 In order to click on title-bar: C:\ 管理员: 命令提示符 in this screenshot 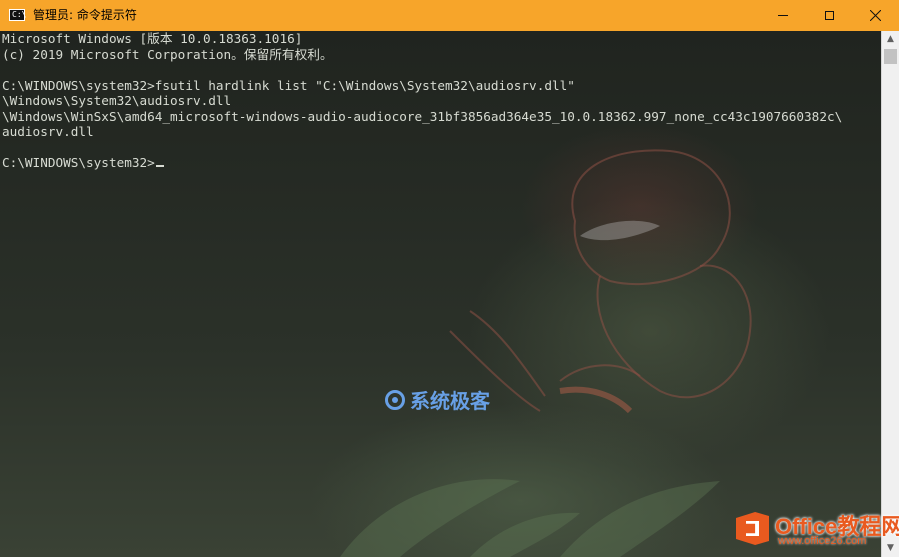, I will do `click(449, 15)`.